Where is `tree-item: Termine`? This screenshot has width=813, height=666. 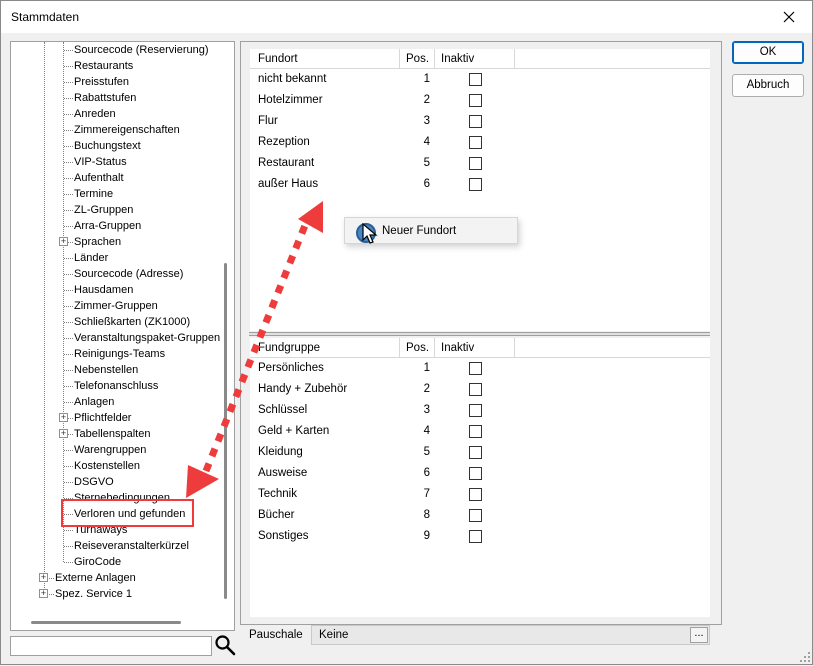
tree-item: Termine is located at coordinates (122, 194).